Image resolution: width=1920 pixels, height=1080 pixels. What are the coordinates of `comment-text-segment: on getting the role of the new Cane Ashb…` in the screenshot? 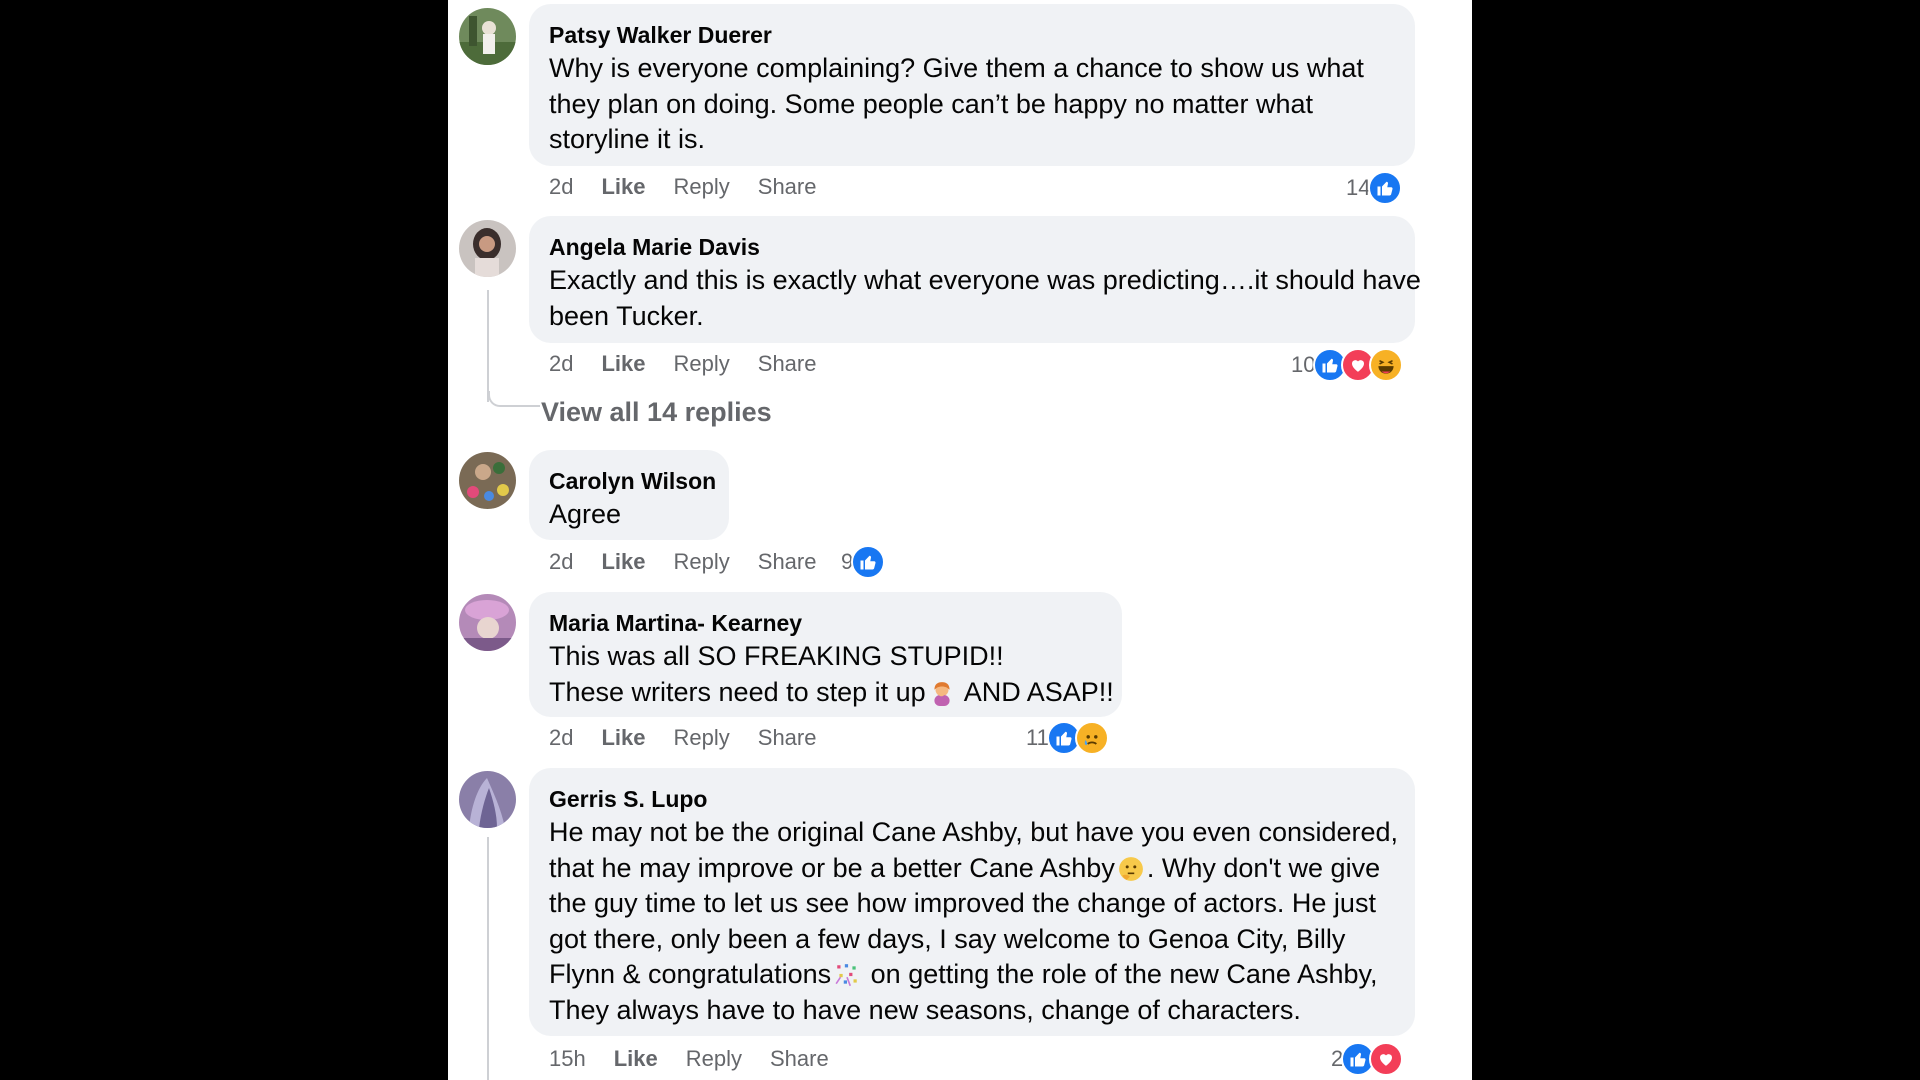 It's located at (1120, 974).